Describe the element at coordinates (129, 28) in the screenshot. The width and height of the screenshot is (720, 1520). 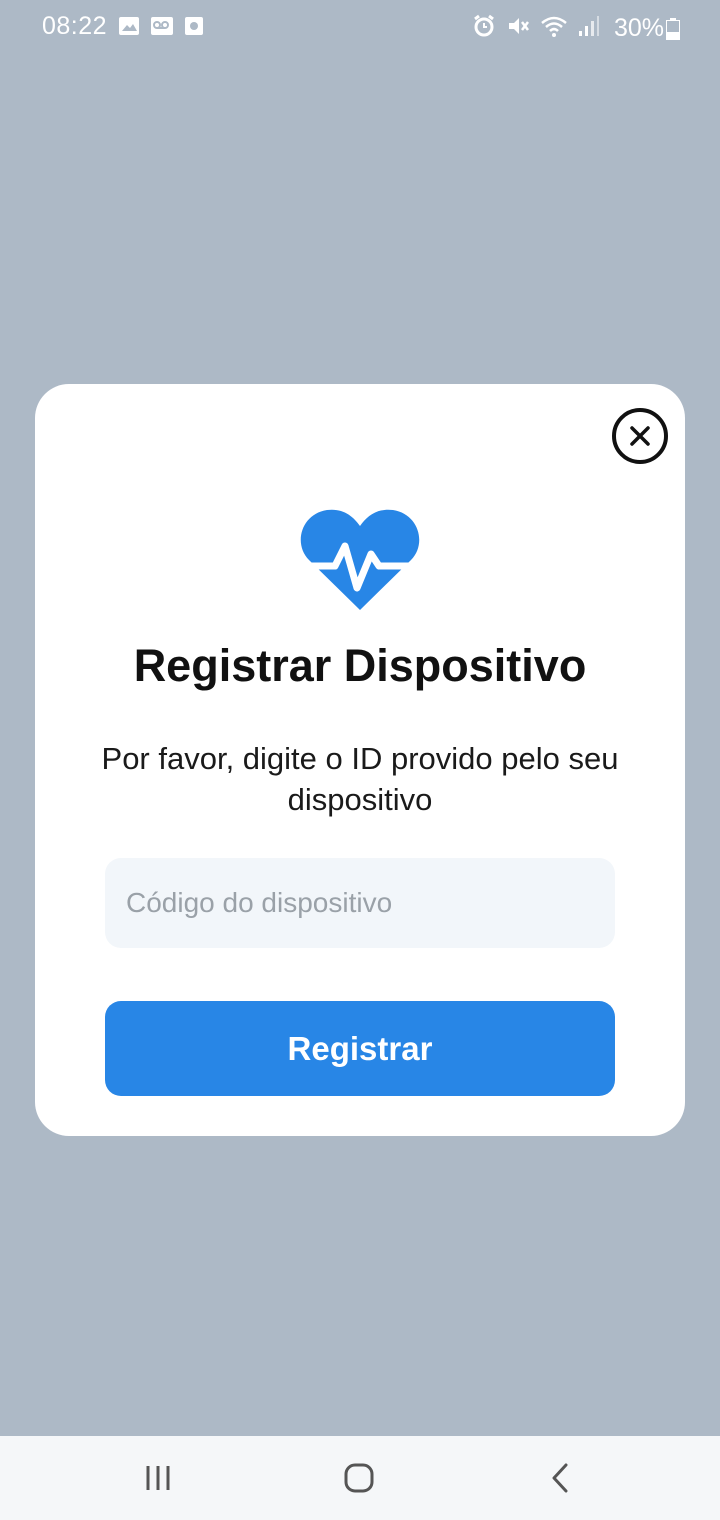
I see `image-icon` at that location.